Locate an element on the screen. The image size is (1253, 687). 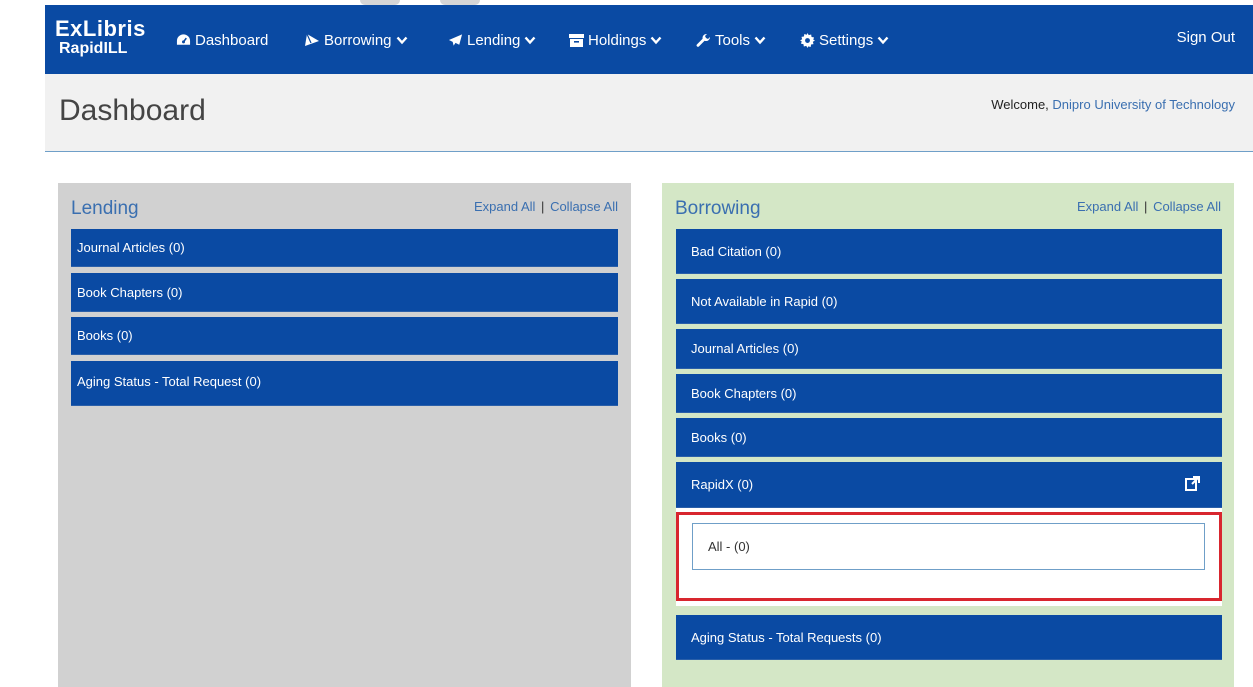
lending-expand-all-link: Expand All is located at coordinates (504, 206).